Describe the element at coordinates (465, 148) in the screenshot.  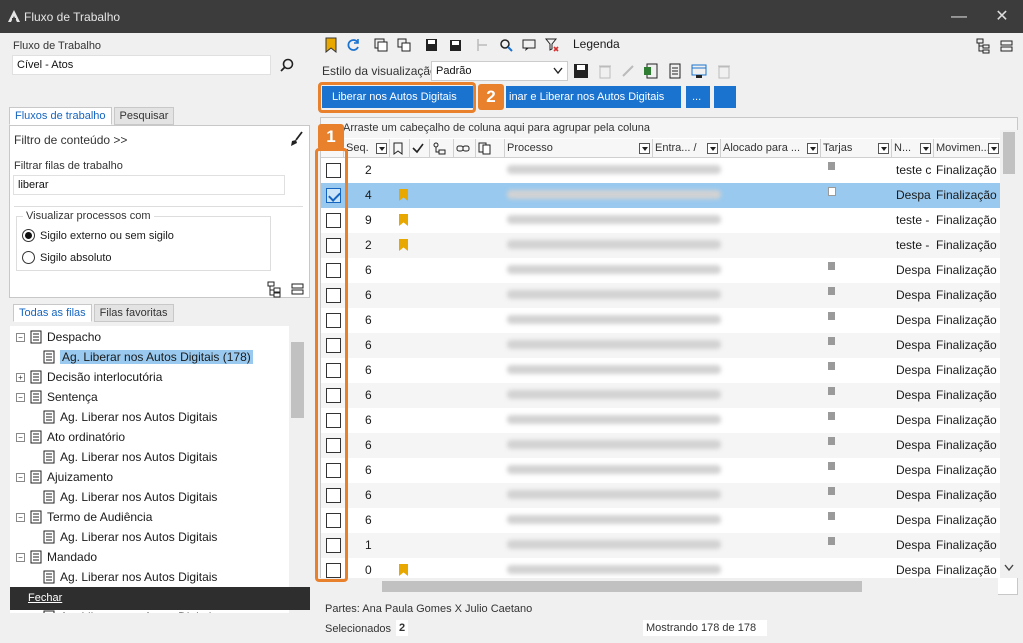
I see `column-link` at that location.